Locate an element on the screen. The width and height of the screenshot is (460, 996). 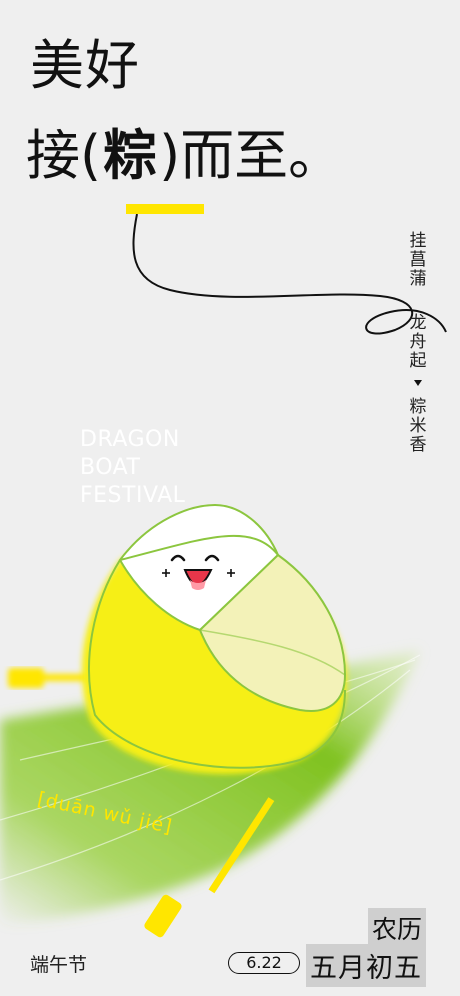
date-badge: 6.22 is located at coordinates (264, 963).